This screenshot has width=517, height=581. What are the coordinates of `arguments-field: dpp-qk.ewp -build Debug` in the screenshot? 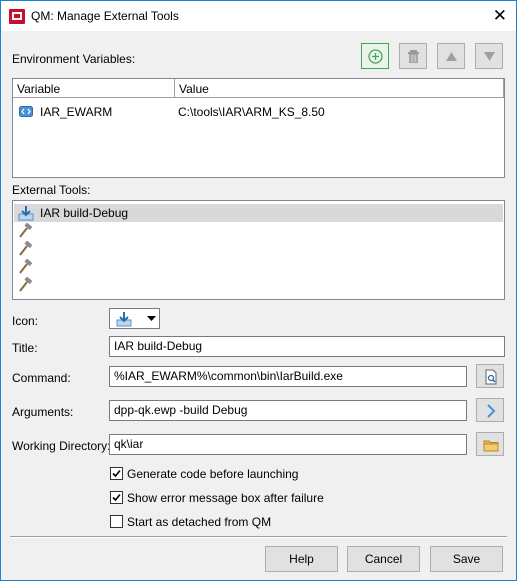 It's located at (288, 410).